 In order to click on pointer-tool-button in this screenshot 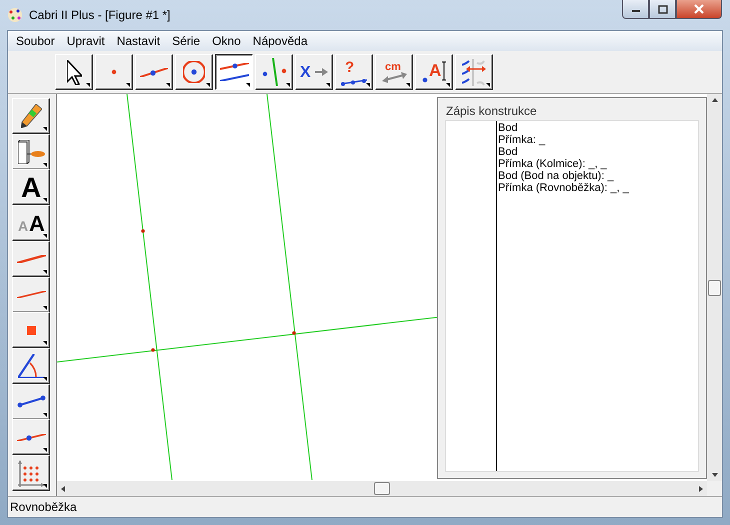, I will do `click(74, 72)`.